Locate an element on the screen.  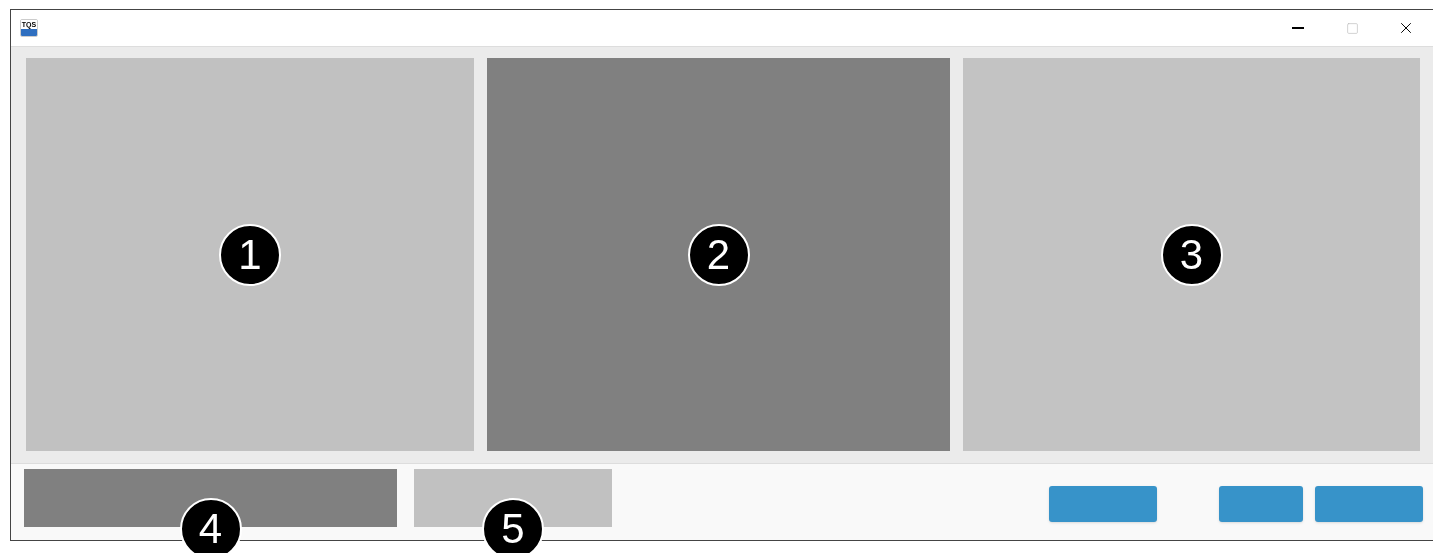
callout-marker: 5 is located at coordinates (513, 525).